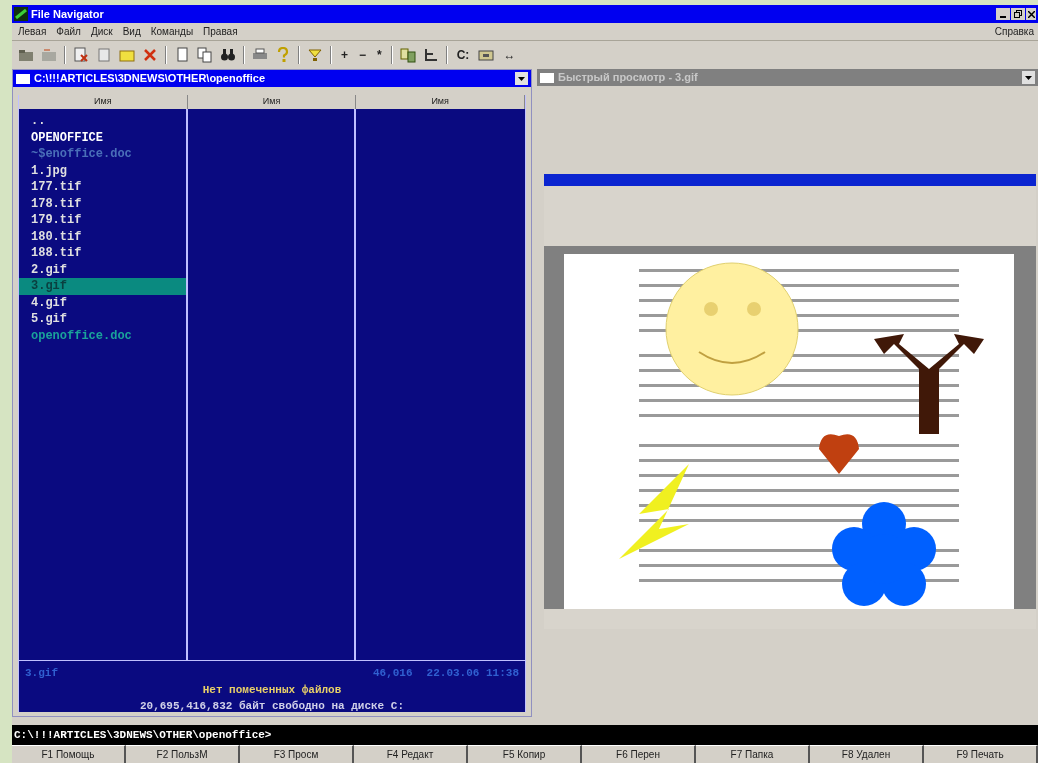 Image resolution: width=1038 pixels, height=763 pixels. Describe the element at coordinates (102, 203) in the screenshot. I see `file-row: 178.tif` at that location.